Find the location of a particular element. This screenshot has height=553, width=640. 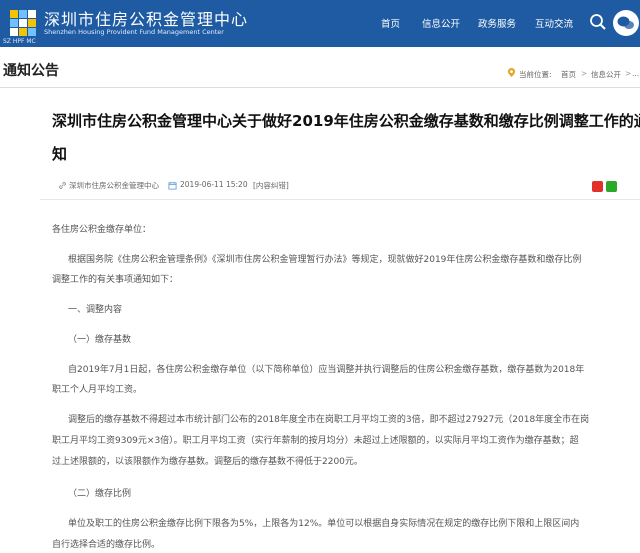

calendar-icon is located at coordinates (172, 185).